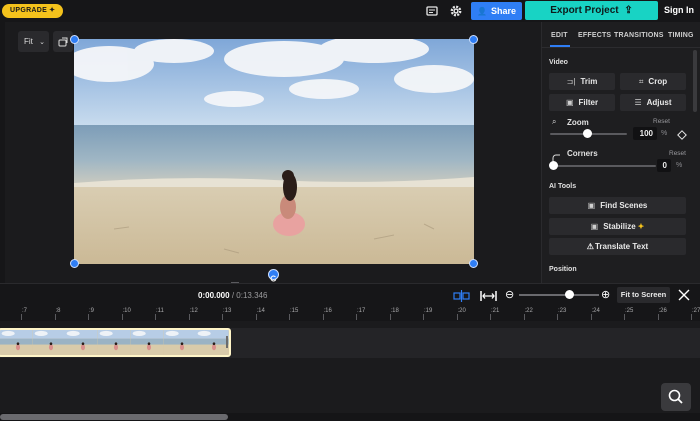  Describe the element at coordinates (563, 186) in the screenshot. I see `section-ai-tools-title: AI Tools` at that location.